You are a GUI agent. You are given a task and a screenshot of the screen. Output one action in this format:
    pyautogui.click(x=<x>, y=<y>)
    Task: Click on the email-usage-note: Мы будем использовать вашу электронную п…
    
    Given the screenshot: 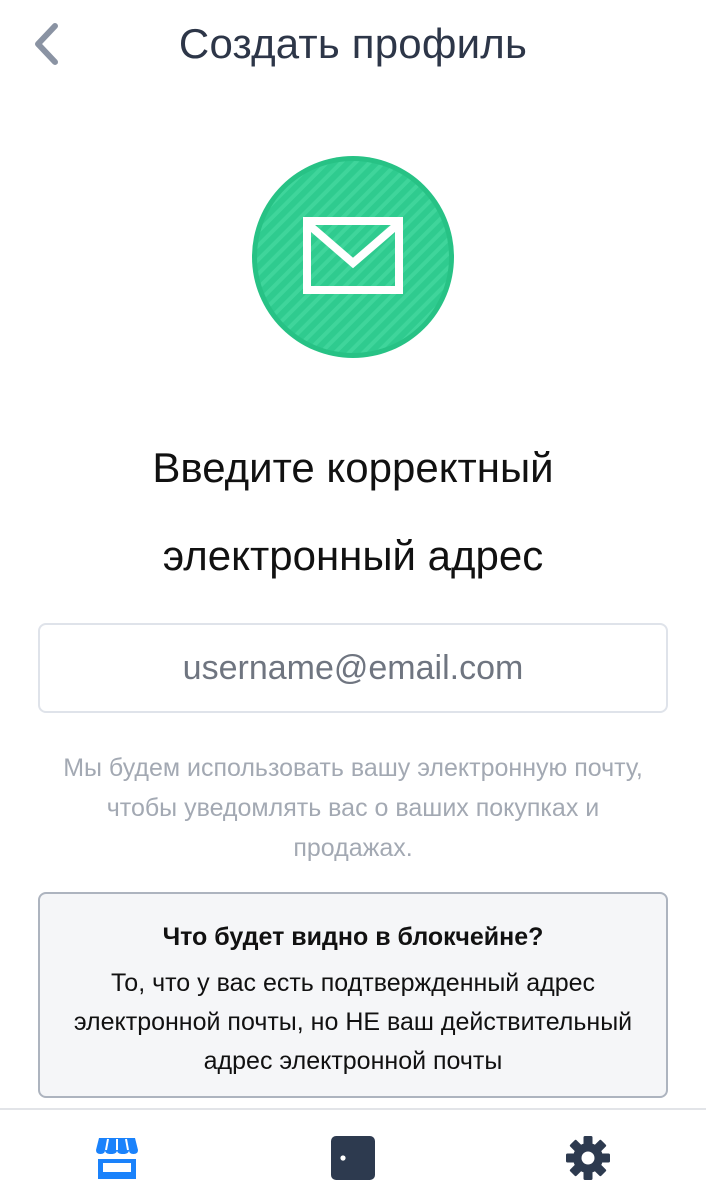 What is the action you would take?
    pyautogui.click(x=353, y=808)
    